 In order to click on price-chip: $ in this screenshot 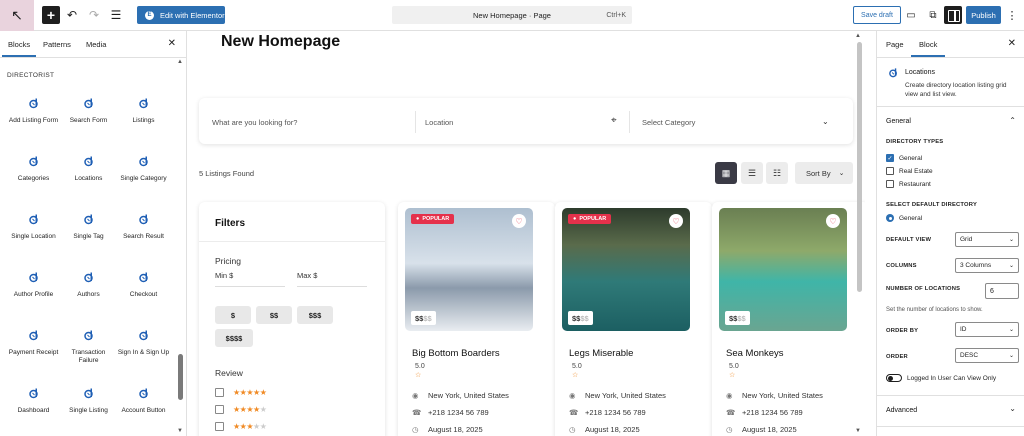, I will do `click(233, 315)`.